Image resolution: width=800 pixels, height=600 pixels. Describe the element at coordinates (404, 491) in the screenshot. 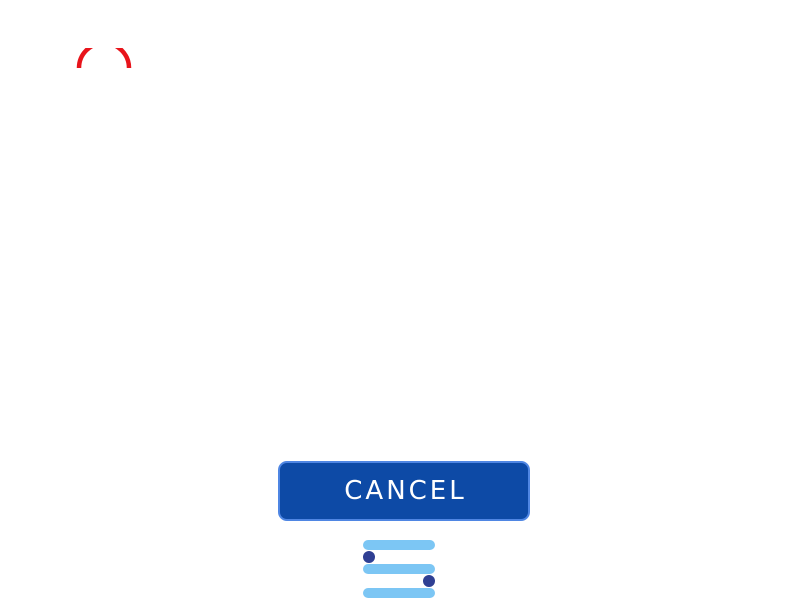

I see `cancel-button: CANCEL` at that location.